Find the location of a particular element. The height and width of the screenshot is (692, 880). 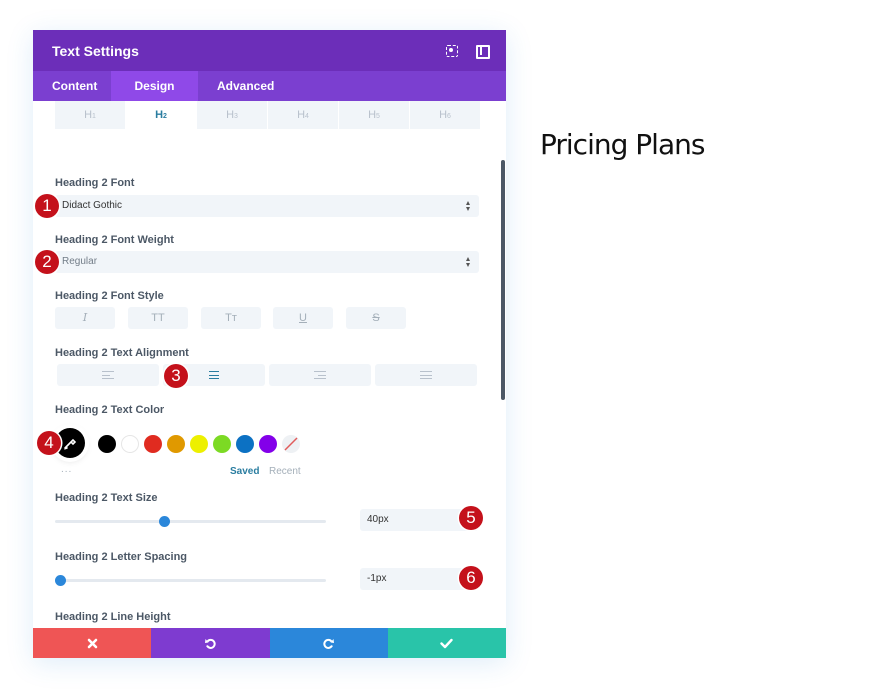

tab-h4-sub: 4 is located at coordinates (307, 116).